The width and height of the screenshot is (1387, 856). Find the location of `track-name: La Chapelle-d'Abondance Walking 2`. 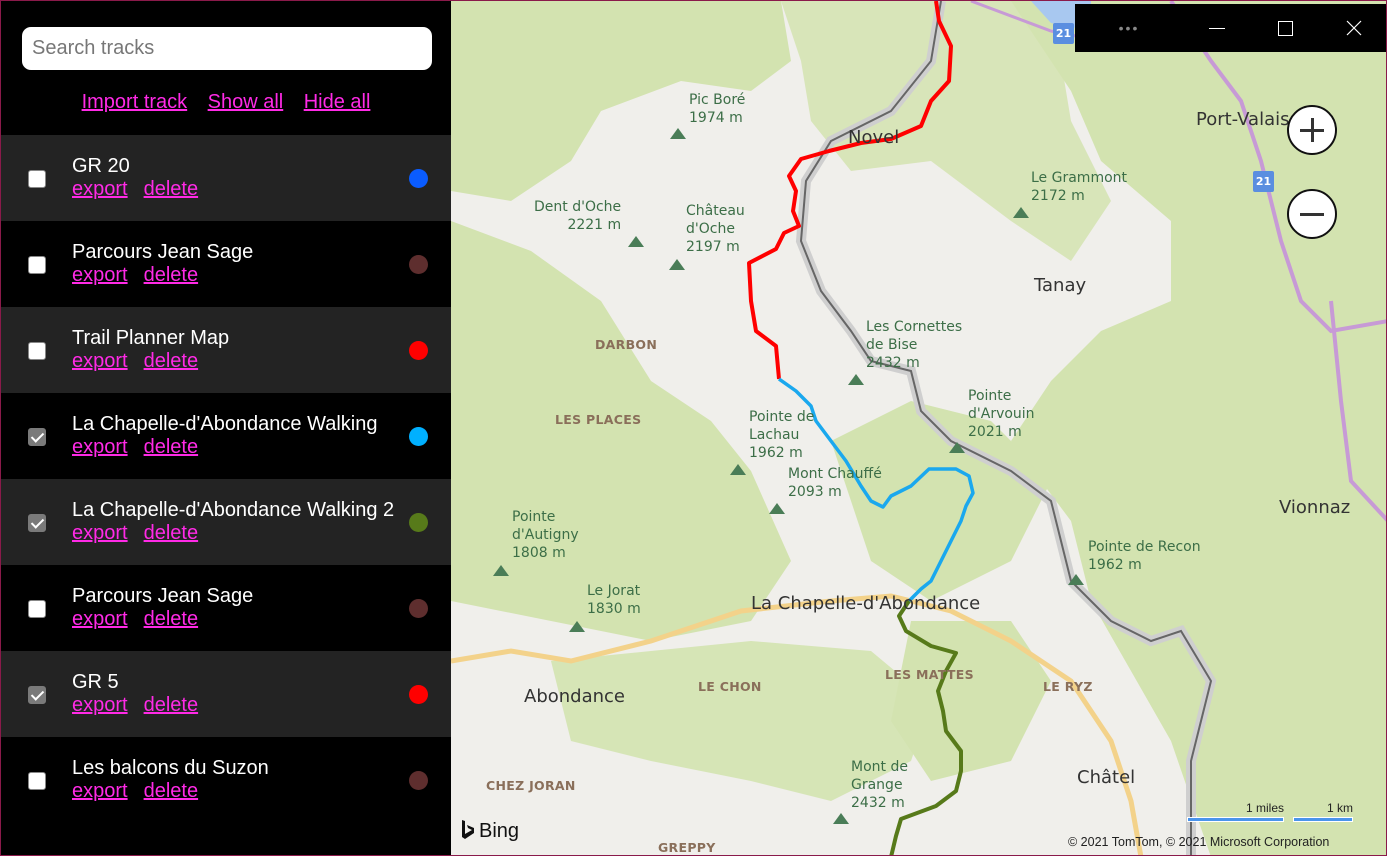

track-name: La Chapelle-d'Abondance Walking 2 is located at coordinates (233, 510).